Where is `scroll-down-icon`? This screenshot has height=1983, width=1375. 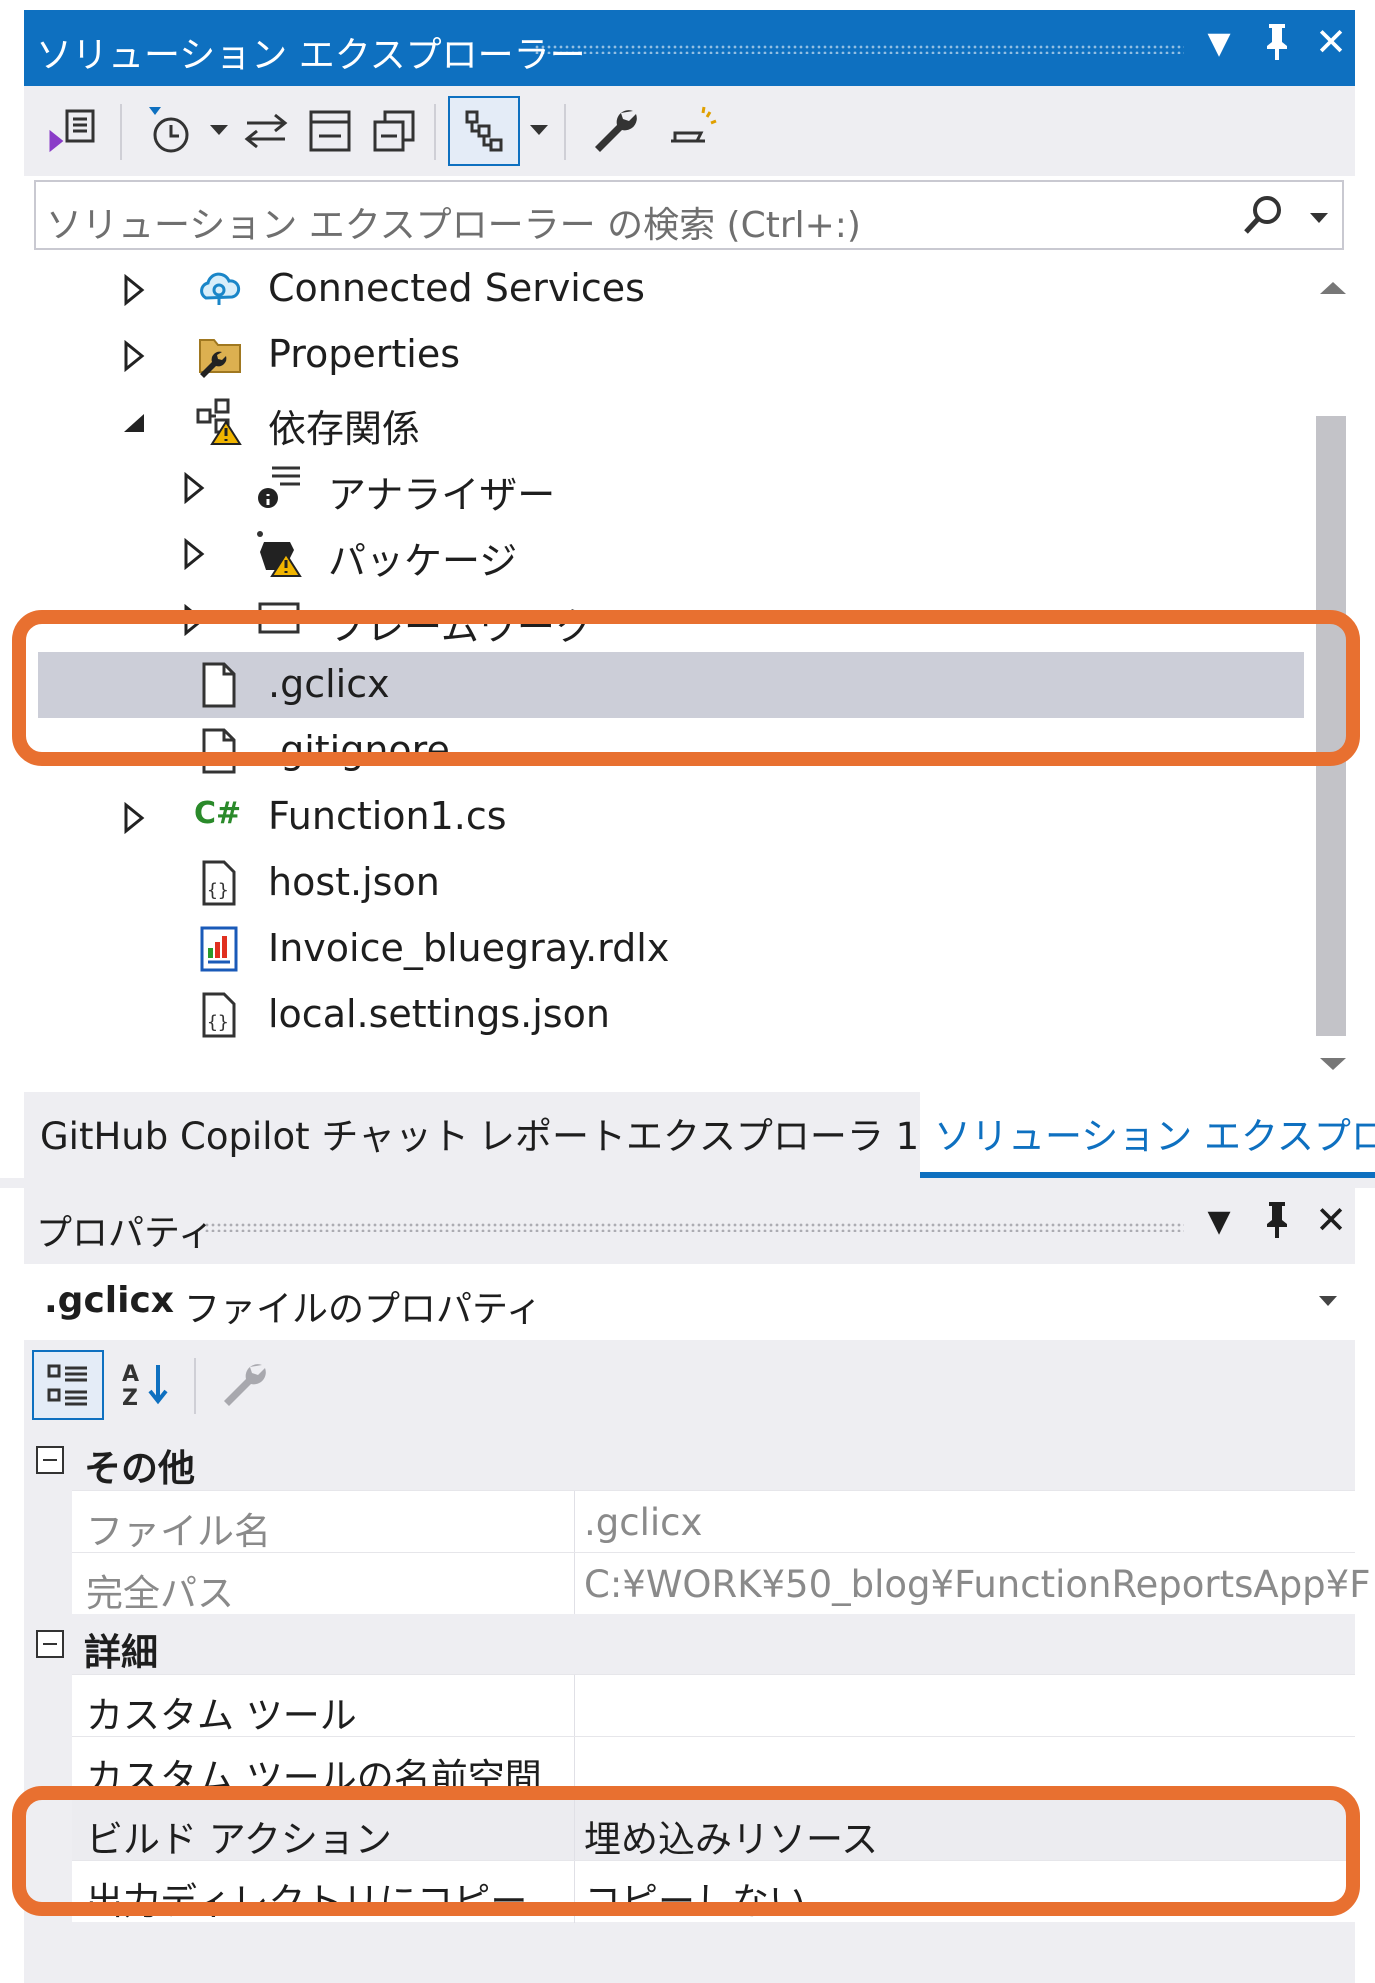
scroll-down-icon is located at coordinates (1333, 1064).